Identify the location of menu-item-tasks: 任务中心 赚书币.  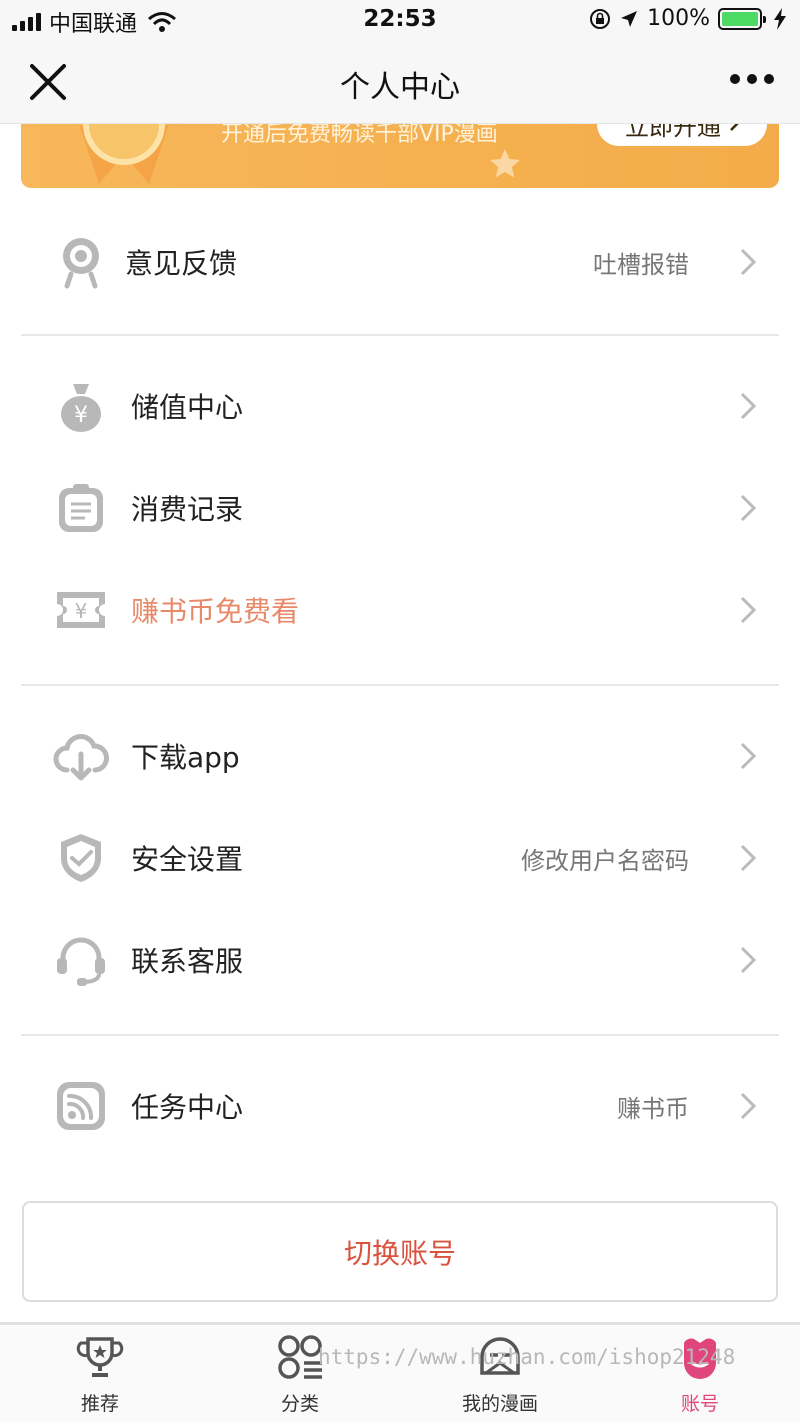
(400, 1106).